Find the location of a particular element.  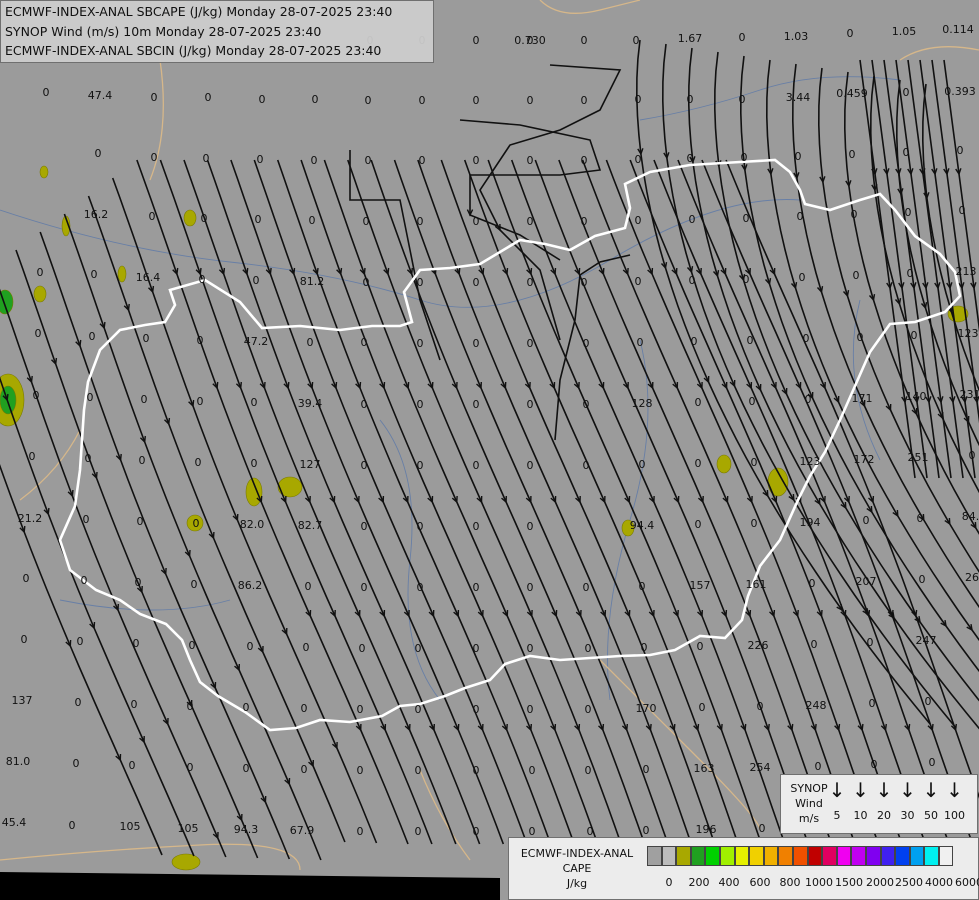

cin-value-label: 81.0 is located at coordinates (18, 761).